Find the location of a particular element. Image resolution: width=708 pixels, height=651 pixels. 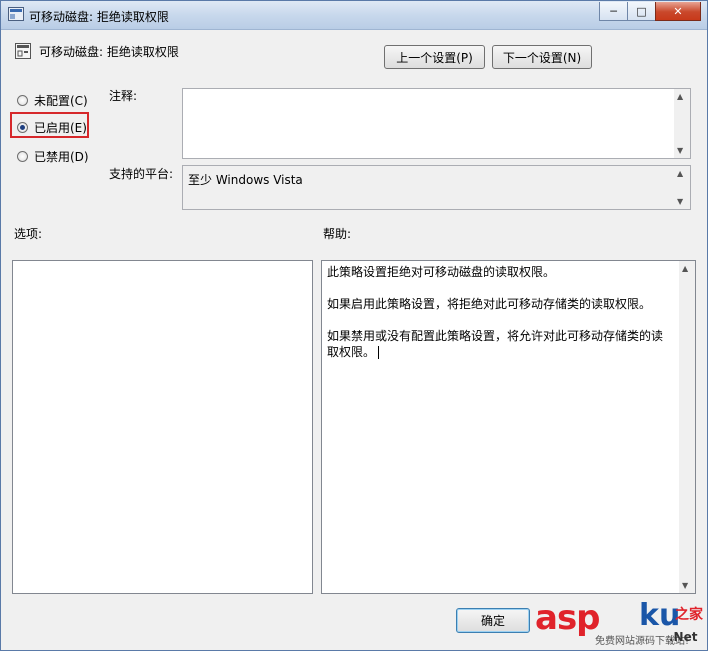

radio-label: 已禁用(D) is located at coordinates (61, 157).